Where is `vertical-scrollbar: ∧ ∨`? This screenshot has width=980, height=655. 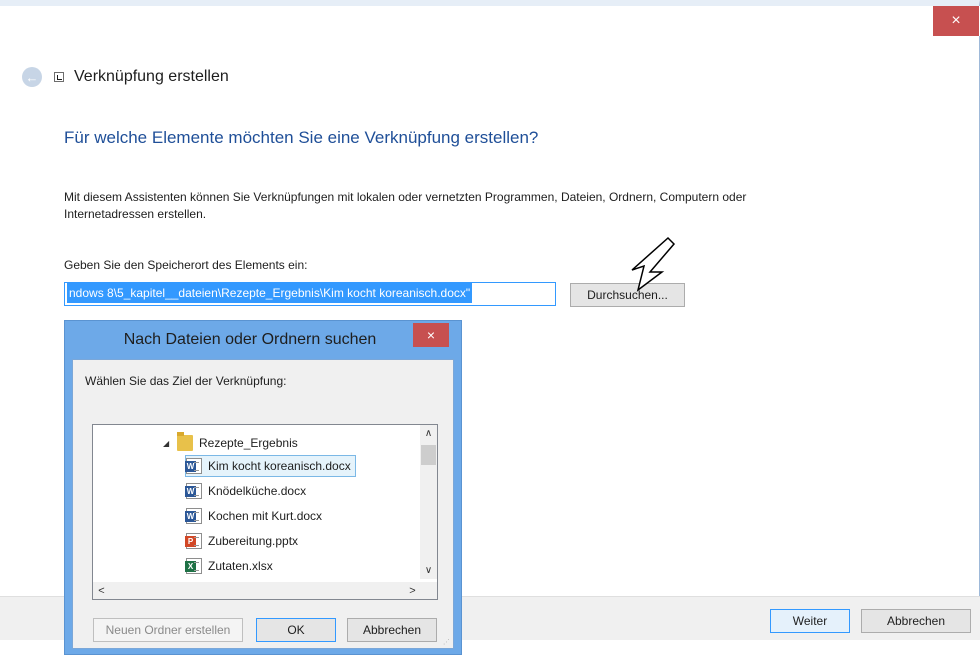
vertical-scrollbar: ∧ ∨ is located at coordinates (428, 502).